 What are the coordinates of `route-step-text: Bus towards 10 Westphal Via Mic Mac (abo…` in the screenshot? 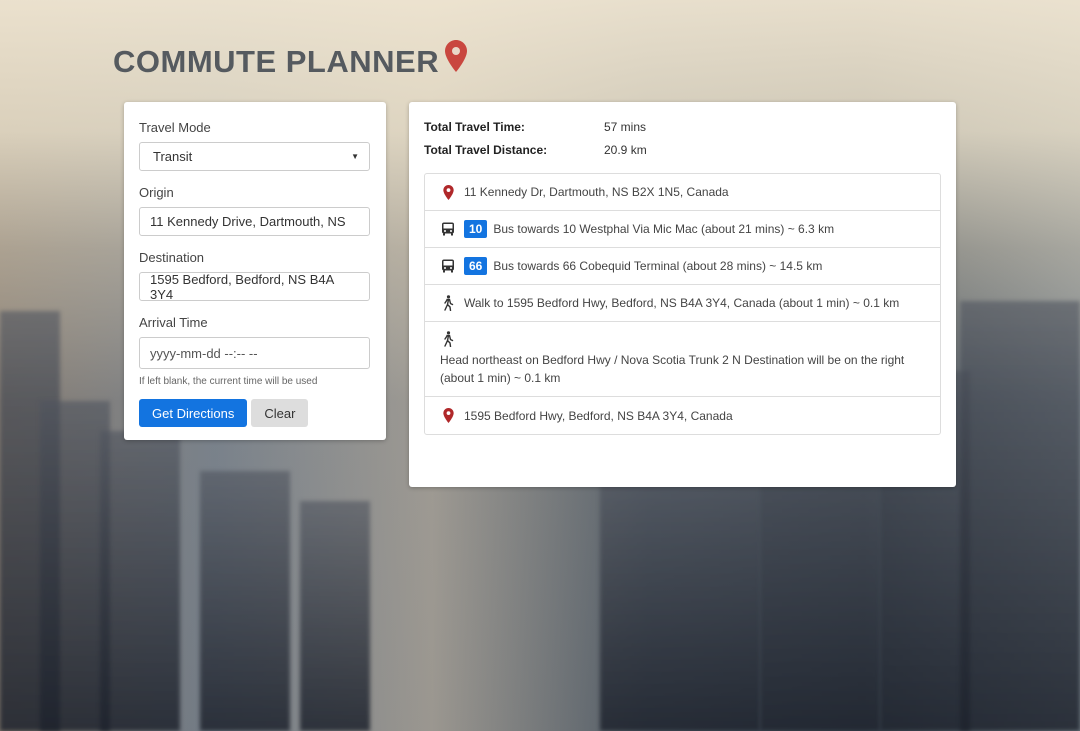 It's located at (664, 229).